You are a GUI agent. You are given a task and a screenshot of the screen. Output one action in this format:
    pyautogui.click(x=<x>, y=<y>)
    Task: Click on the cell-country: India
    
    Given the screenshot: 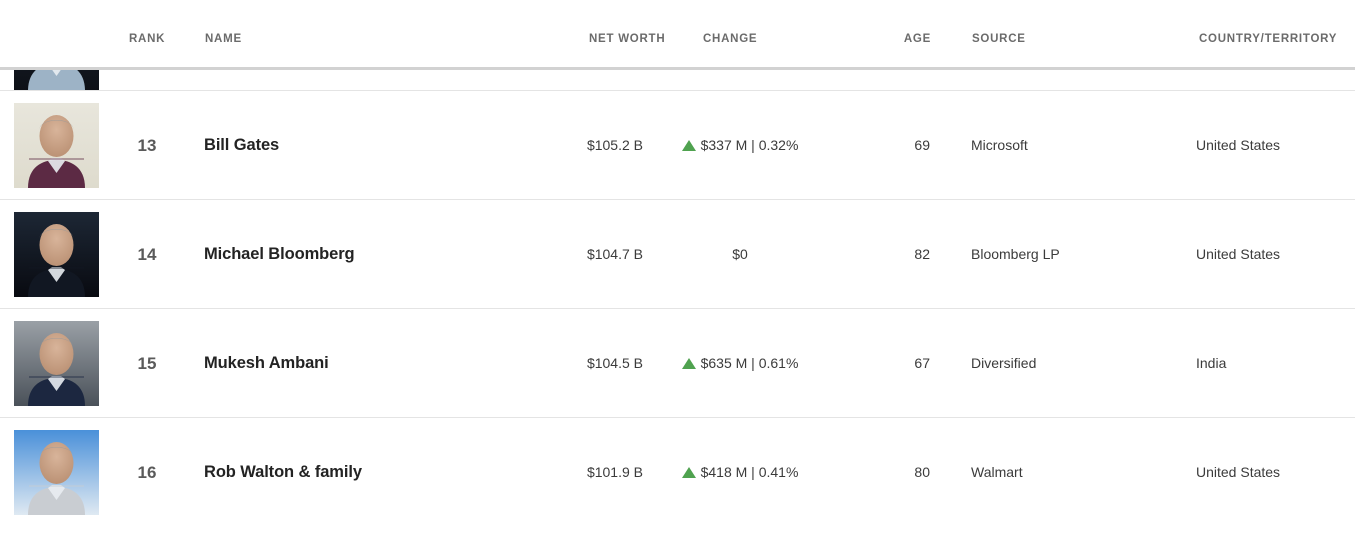 What is the action you would take?
    pyautogui.click(x=1211, y=363)
    